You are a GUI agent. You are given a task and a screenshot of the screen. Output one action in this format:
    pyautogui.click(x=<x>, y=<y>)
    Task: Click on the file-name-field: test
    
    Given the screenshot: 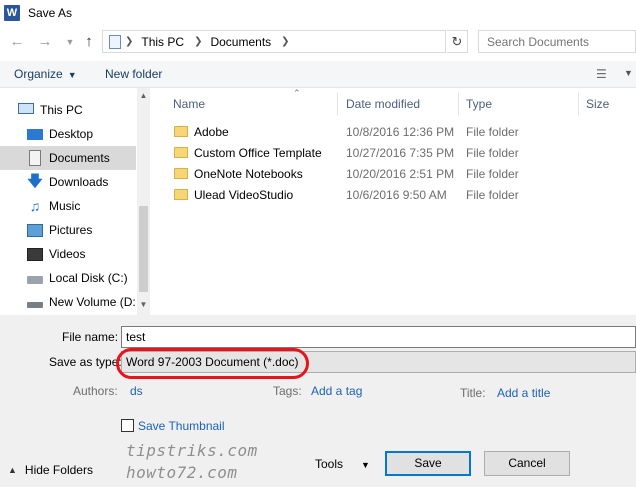 What is the action you would take?
    pyautogui.click(x=378, y=337)
    